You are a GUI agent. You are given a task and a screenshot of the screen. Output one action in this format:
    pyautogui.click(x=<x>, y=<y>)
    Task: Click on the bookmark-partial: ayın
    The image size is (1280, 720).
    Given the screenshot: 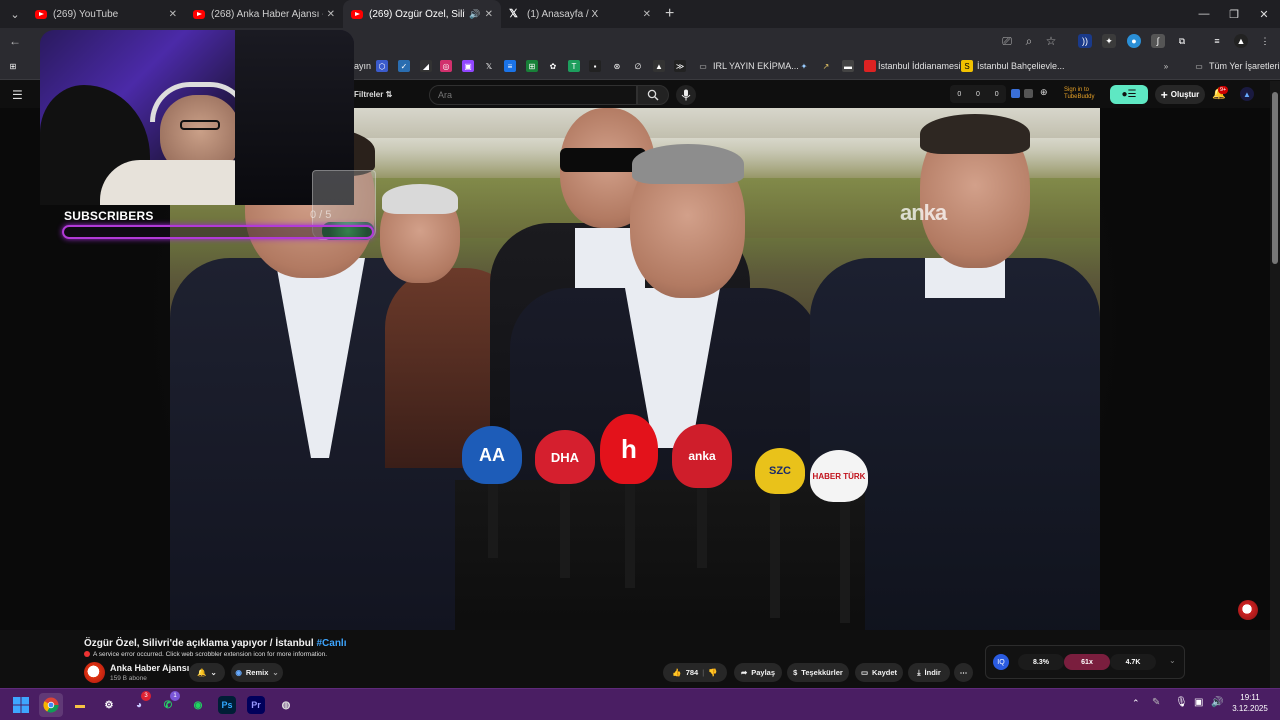 What is the action you would take?
    pyautogui.click(x=362, y=66)
    